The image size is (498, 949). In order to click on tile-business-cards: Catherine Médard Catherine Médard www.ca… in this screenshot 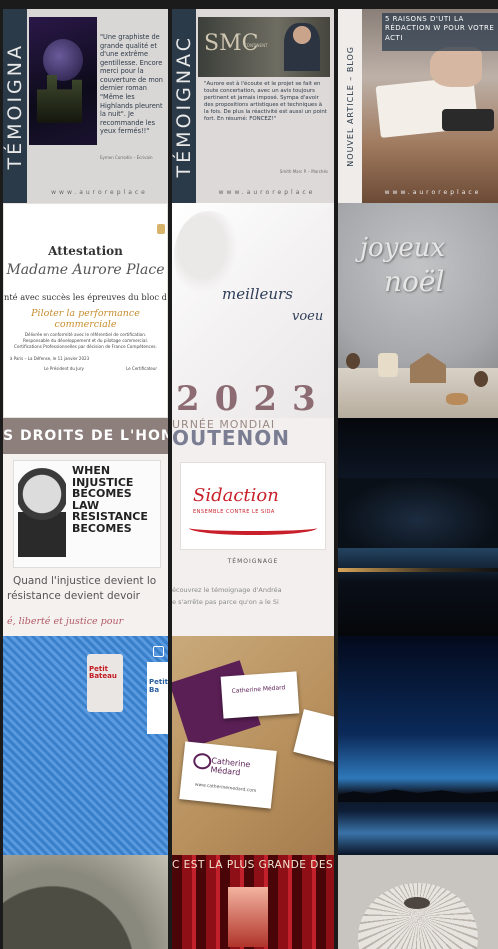, I will do `click(253, 745)`.